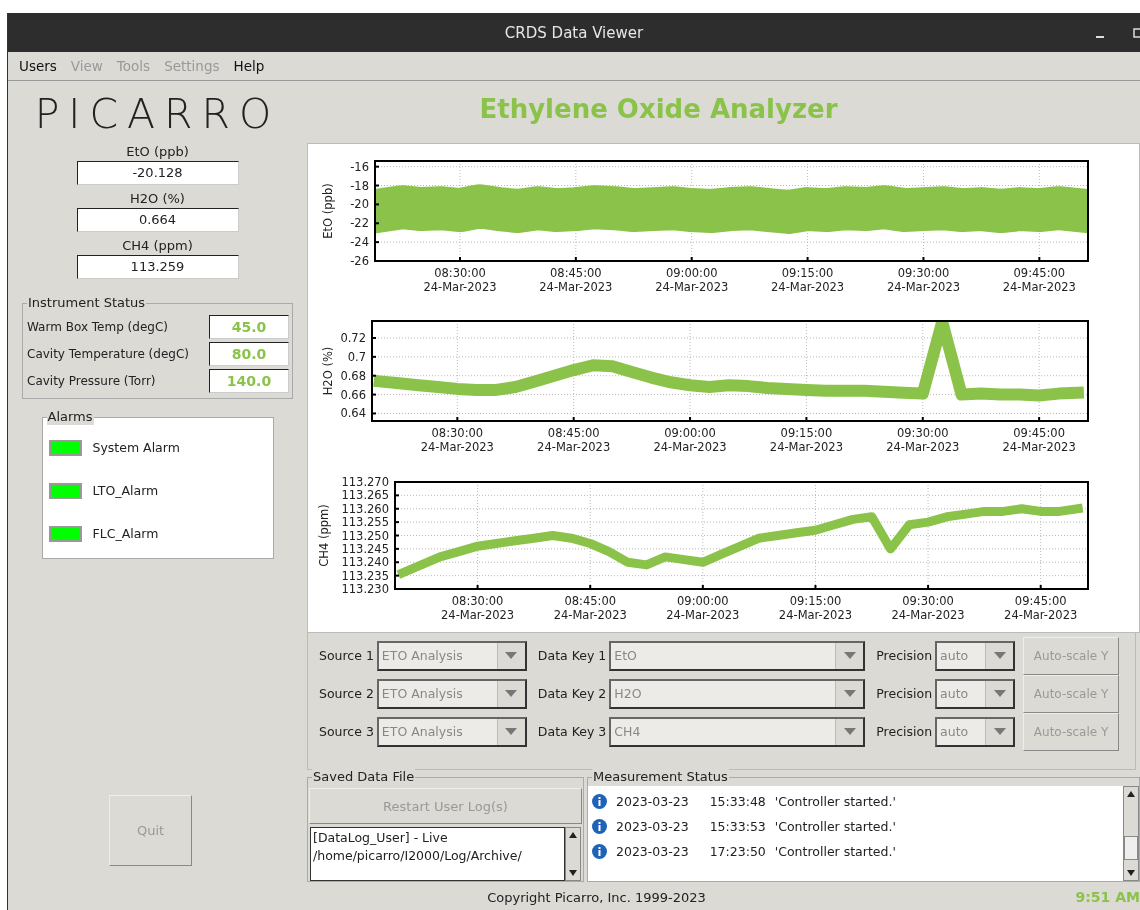 The height and width of the screenshot is (910, 1140). What do you see at coordinates (249, 354) in the screenshot?
I see `status-value: 80.0` at bounding box center [249, 354].